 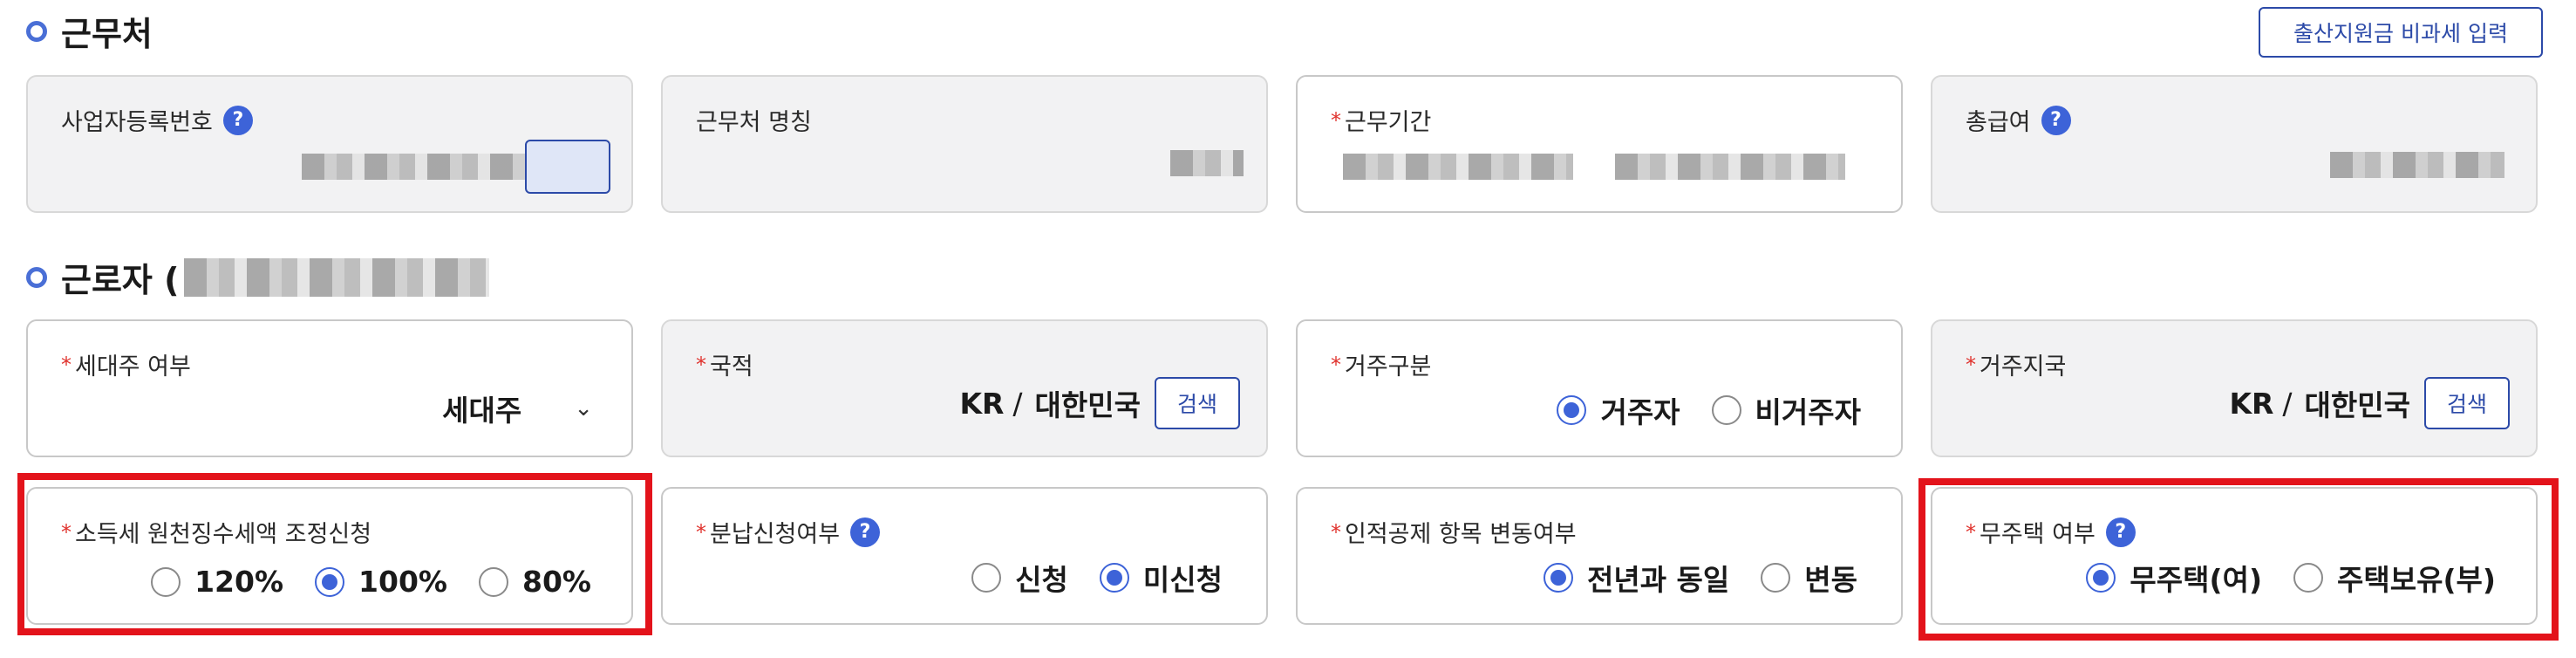 I want to click on deduction-change-card: * 인적공제 항목 변동여부 전년과 동일 변동, so click(x=1600, y=556).